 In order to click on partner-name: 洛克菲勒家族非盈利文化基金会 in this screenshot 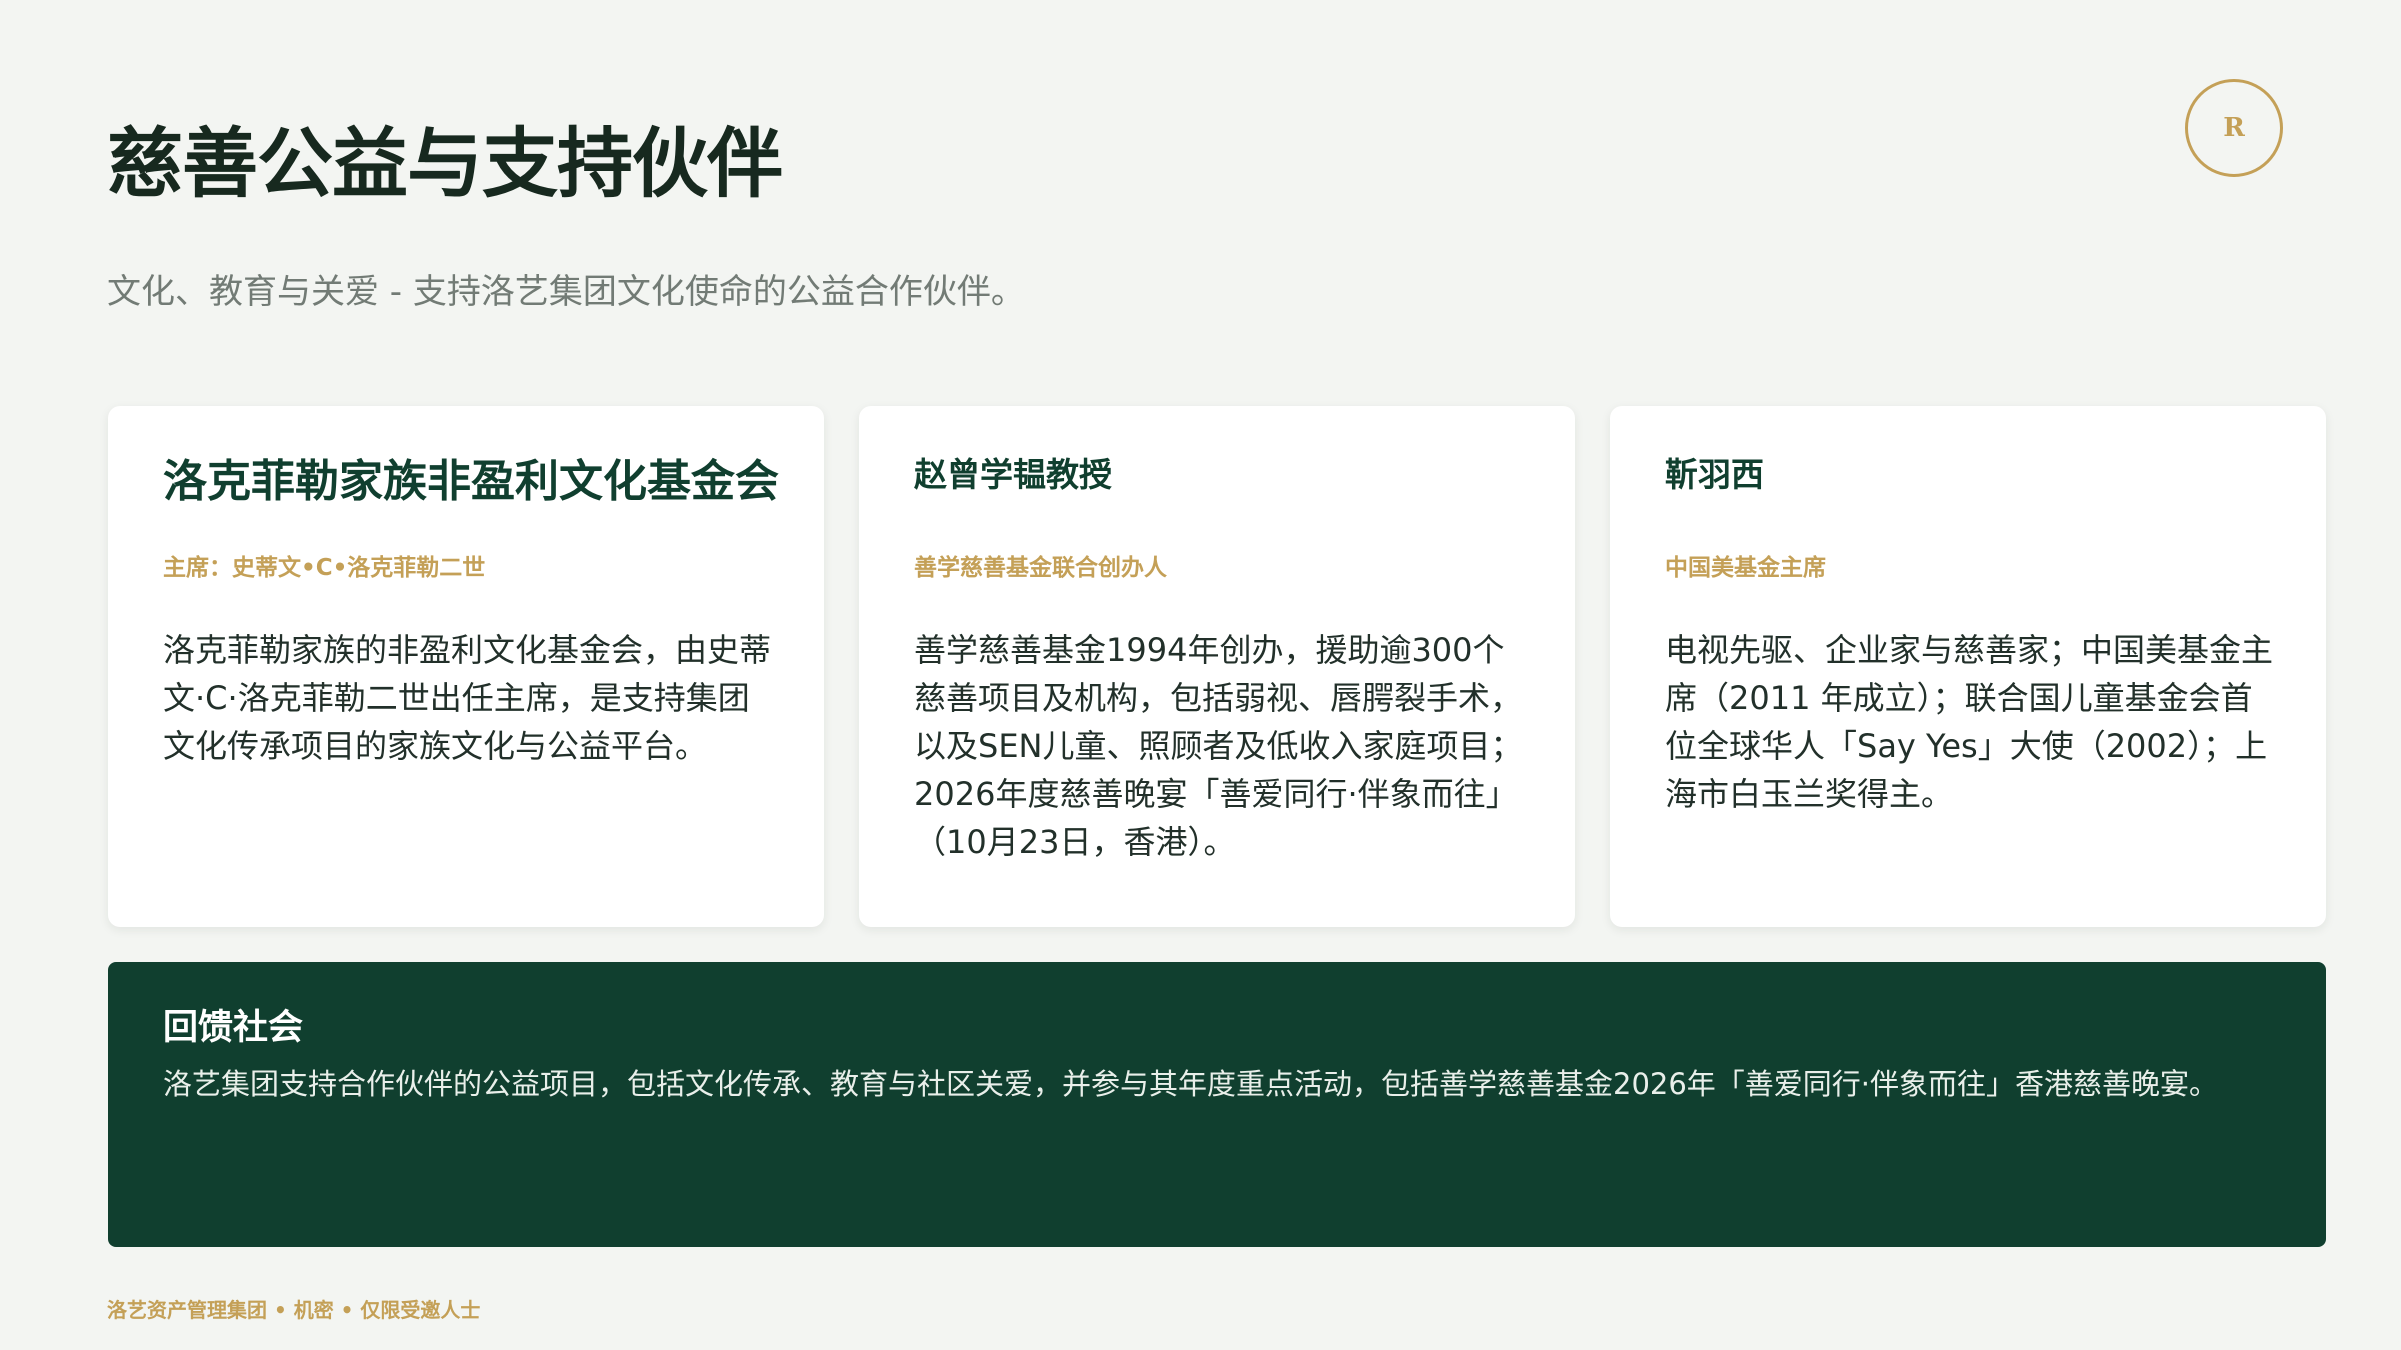, I will do `click(471, 481)`.